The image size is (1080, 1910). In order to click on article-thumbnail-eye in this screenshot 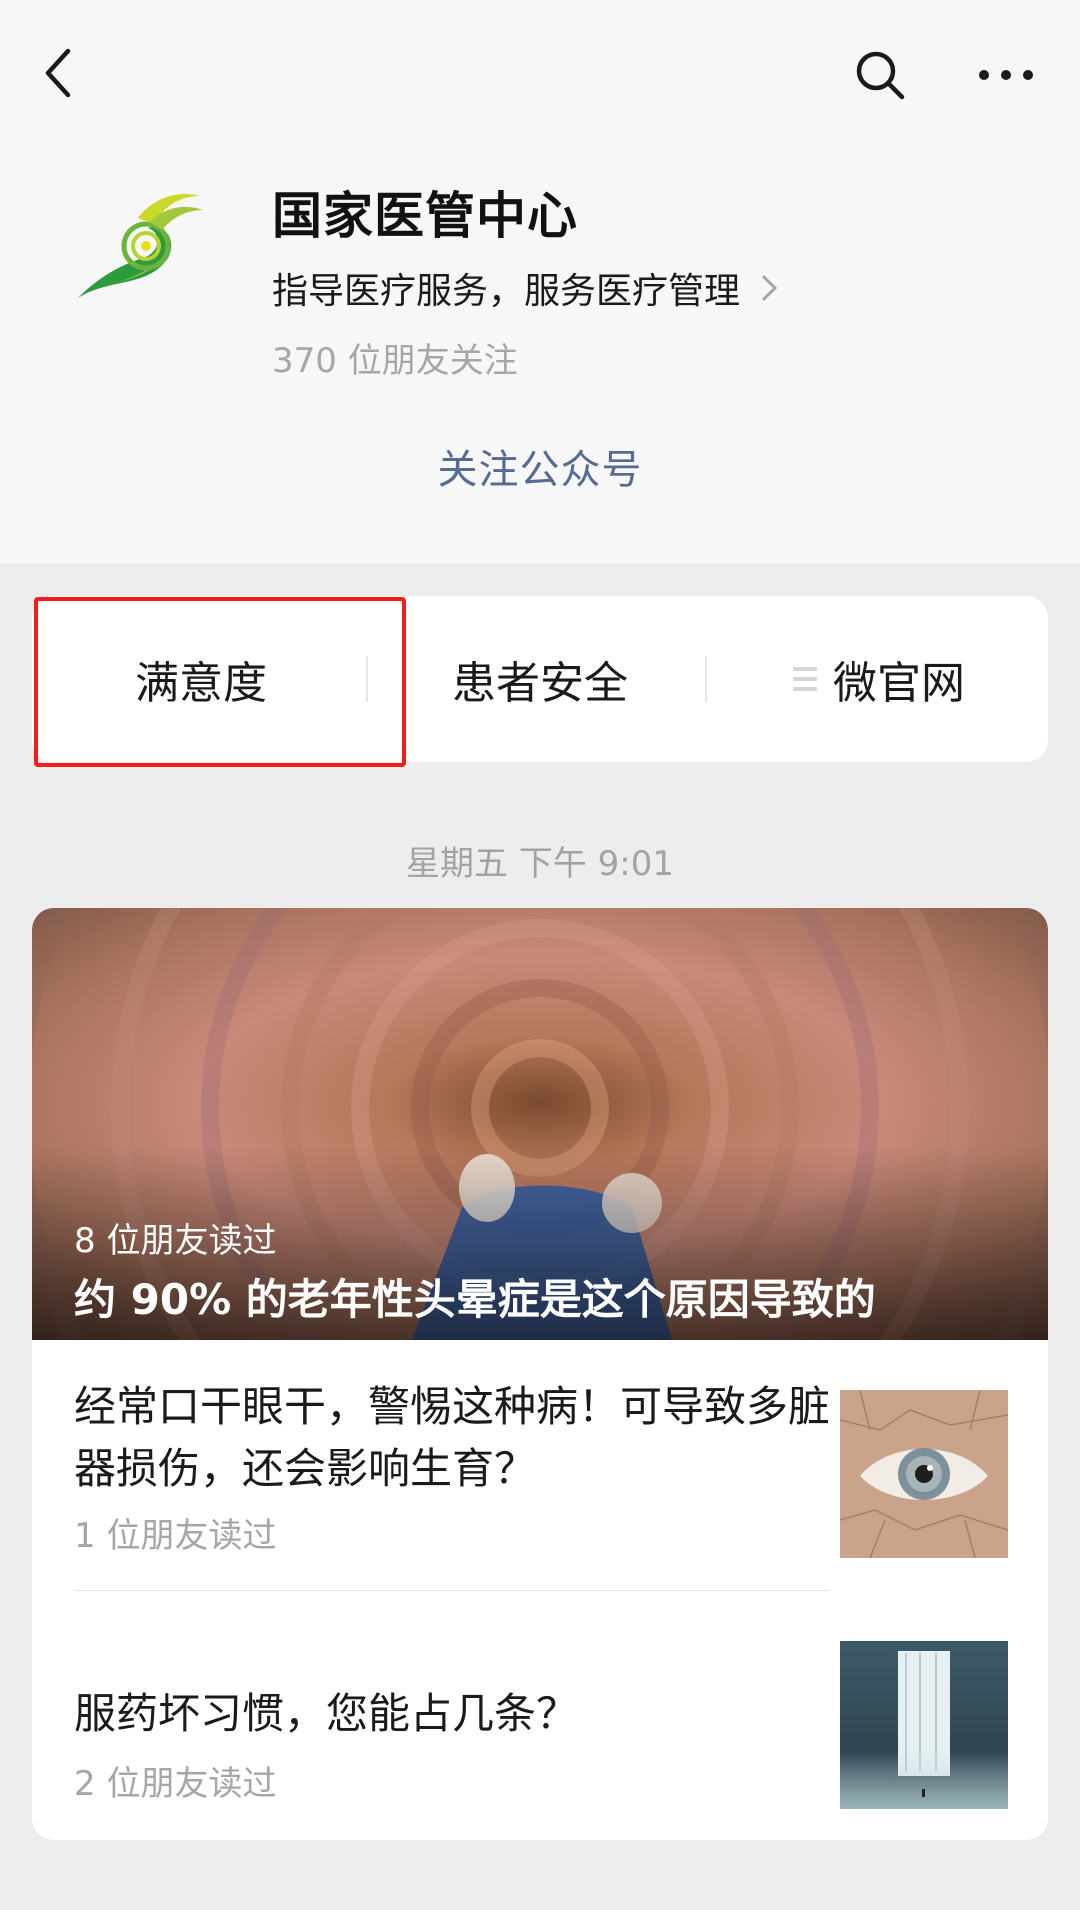, I will do `click(924, 1474)`.